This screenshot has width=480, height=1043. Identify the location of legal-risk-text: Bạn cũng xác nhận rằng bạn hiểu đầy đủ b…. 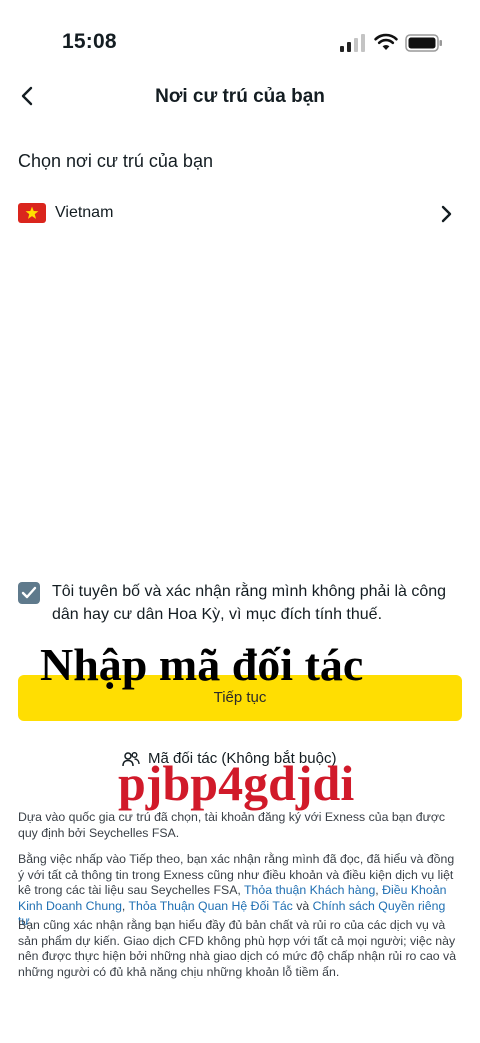
(237, 948).